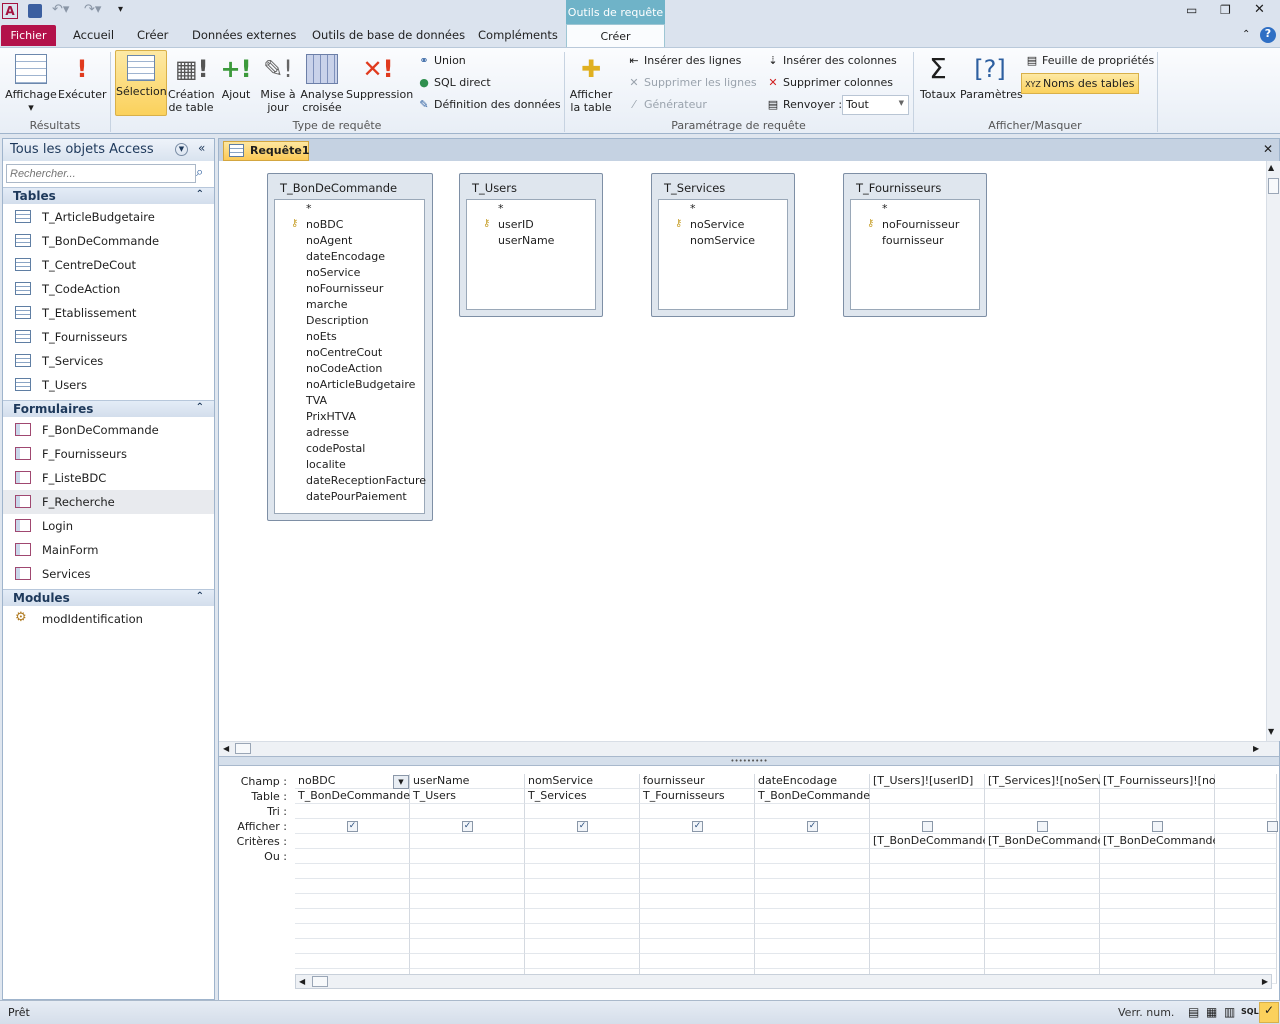 The width and height of the screenshot is (1280, 1024). I want to click on nav-pane-header: Tous les objets Access ▼ «, so click(108, 150).